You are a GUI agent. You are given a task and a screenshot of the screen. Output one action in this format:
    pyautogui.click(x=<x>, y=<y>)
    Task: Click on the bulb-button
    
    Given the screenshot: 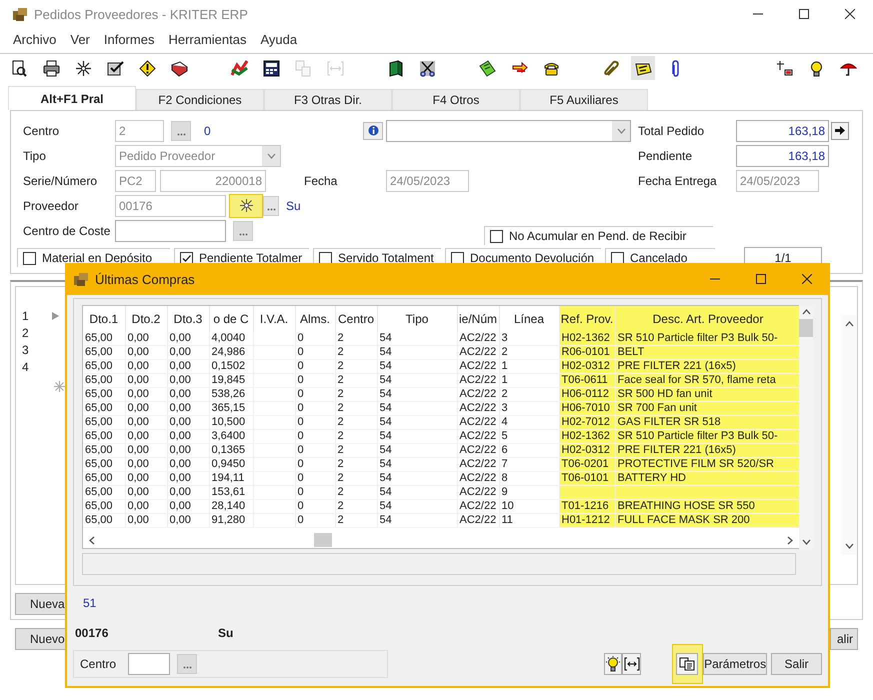 What is the action you would take?
    pyautogui.click(x=613, y=664)
    